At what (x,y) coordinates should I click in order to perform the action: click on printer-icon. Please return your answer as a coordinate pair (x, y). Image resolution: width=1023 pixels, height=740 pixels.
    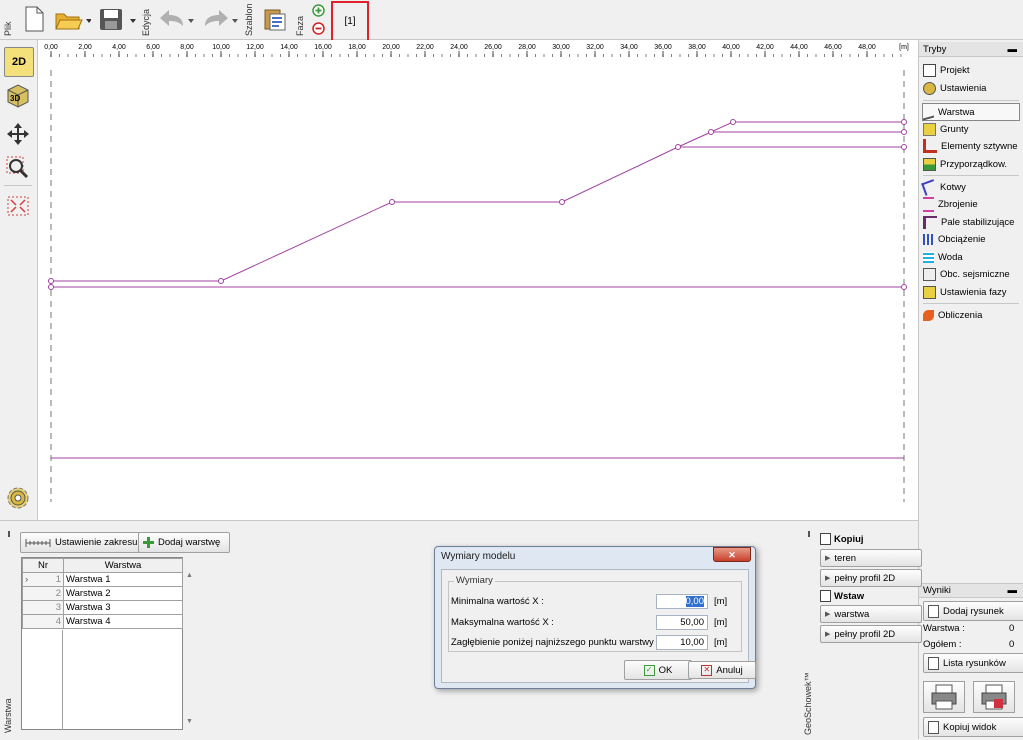
    Looking at the image, I should click on (944, 697).